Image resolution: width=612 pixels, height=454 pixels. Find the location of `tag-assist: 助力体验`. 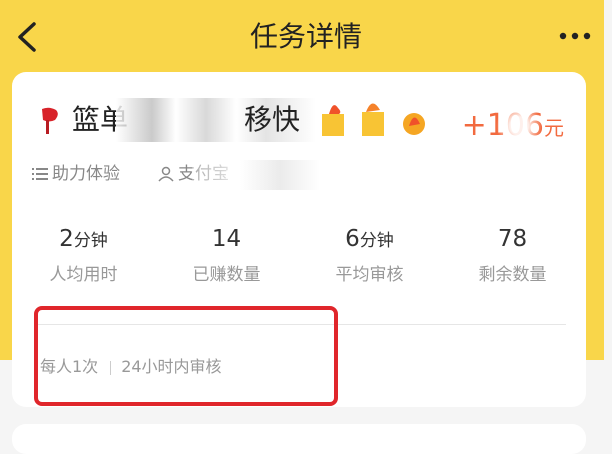

tag-assist: 助力体验 is located at coordinates (76, 174).